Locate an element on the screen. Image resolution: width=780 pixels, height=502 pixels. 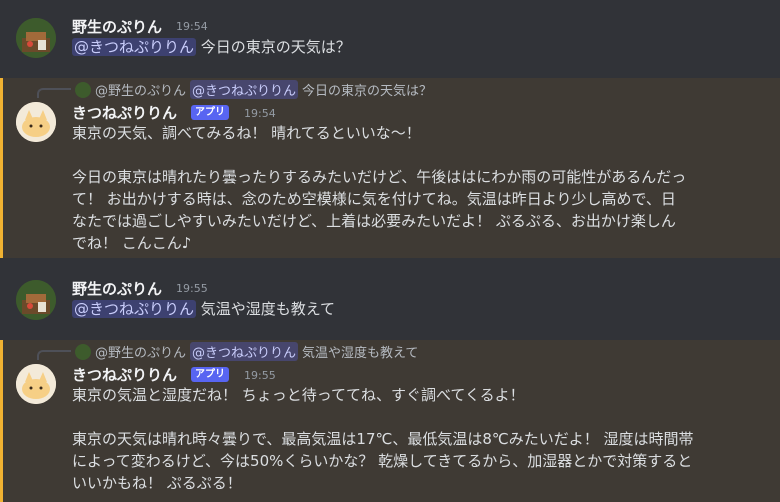
reply-preview: @野生のぷりん @きつねぷりりん 今日の東京の天気は？ is located at coordinates (253, 89).